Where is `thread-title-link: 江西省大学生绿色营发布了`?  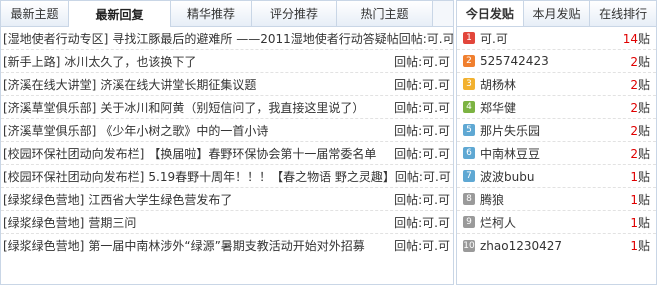 thread-title-link: 江西省大学生绿色营发布了 is located at coordinates (160, 199).